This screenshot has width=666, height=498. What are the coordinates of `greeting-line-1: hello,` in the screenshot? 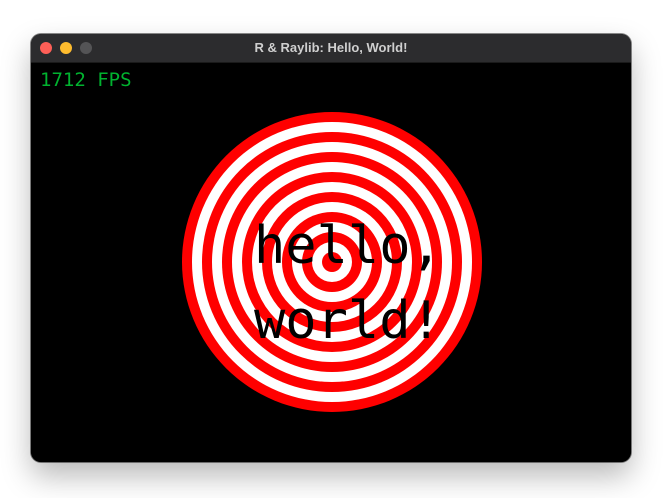 It's located at (348, 246).